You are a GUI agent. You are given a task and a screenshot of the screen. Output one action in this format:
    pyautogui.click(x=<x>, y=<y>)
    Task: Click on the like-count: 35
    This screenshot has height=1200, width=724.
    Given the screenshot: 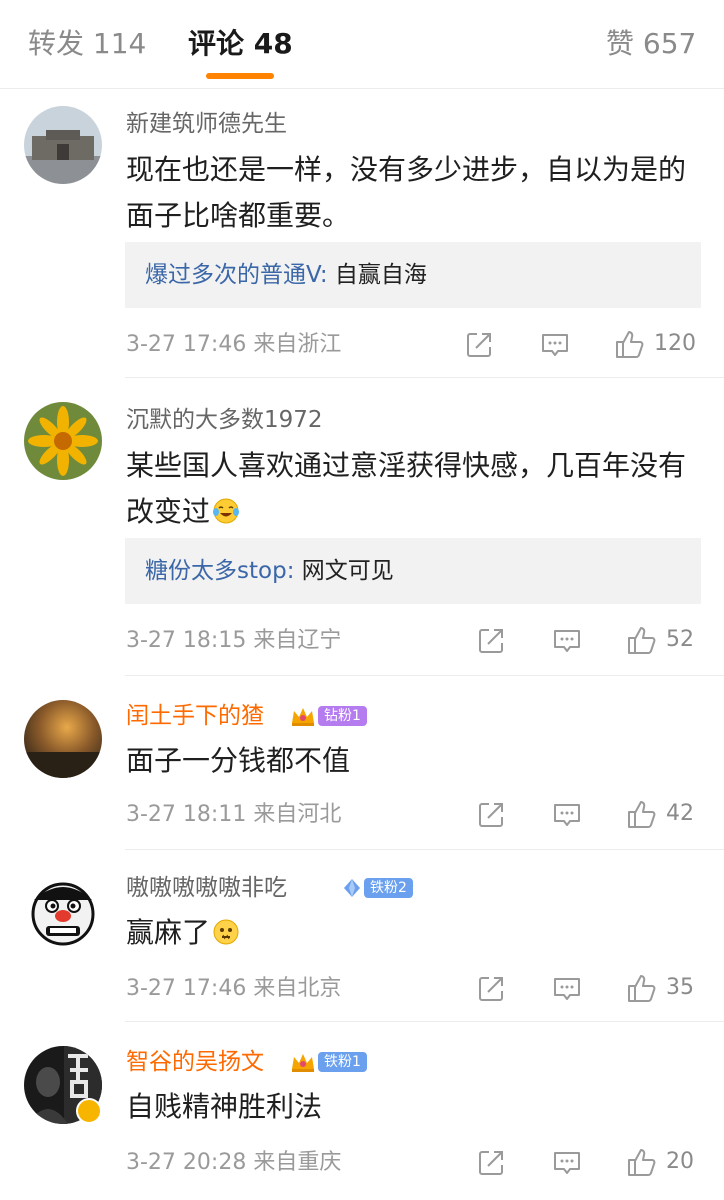 What is the action you would take?
    pyautogui.click(x=680, y=987)
    